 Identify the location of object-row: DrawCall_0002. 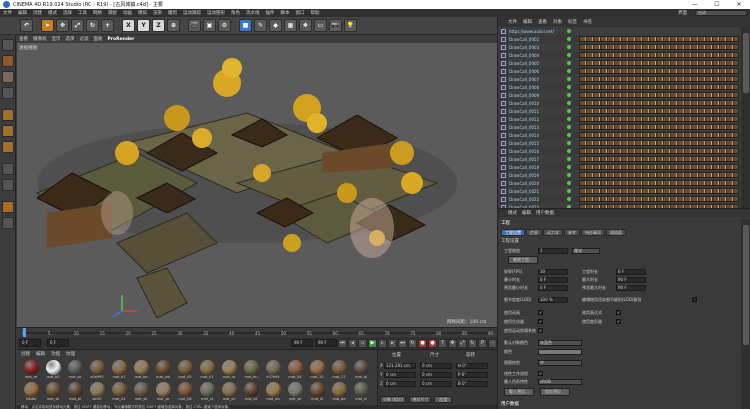
(619, 39).